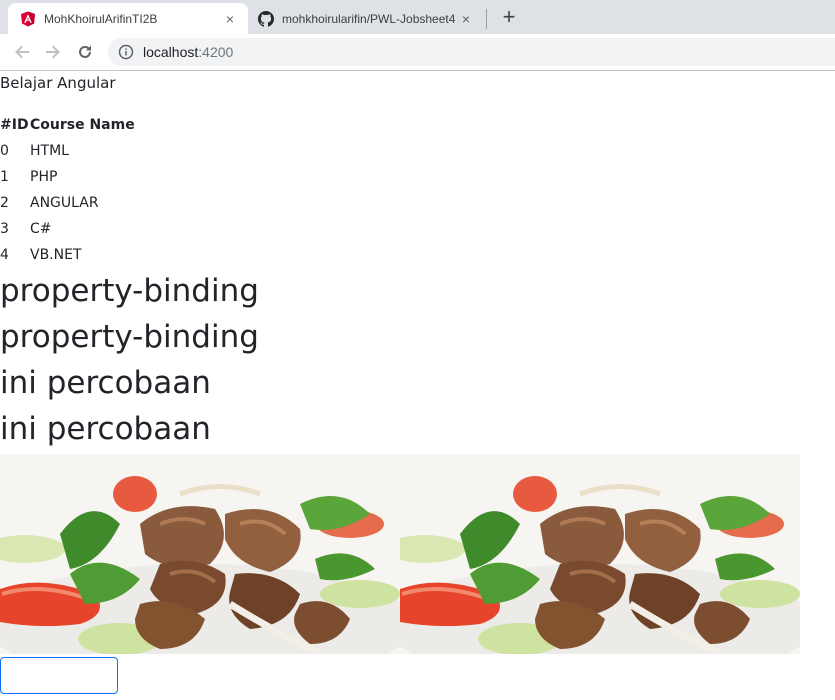 The image size is (835, 700). Describe the element at coordinates (369, 18) in the screenshot. I see `tab-title: mohkhoirularifin/PWL-Jobsheet4` at that location.